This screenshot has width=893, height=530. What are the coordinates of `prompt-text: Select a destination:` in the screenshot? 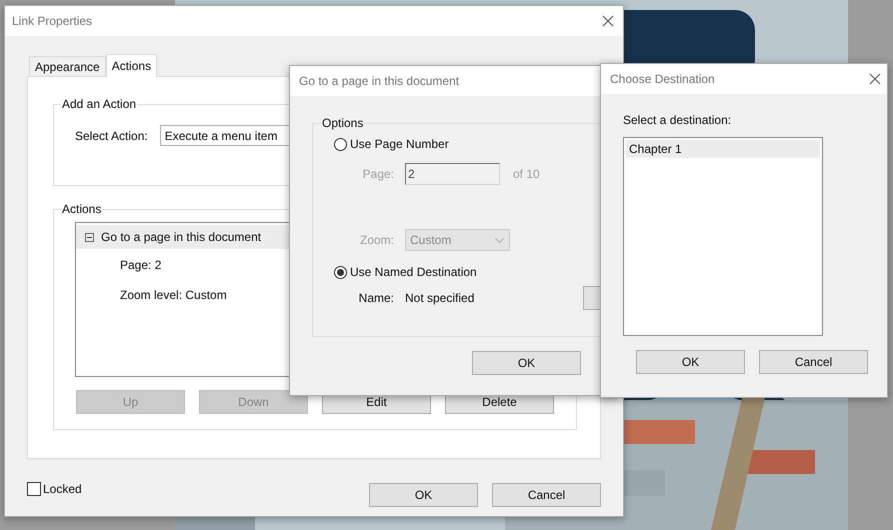 It's located at (677, 120).